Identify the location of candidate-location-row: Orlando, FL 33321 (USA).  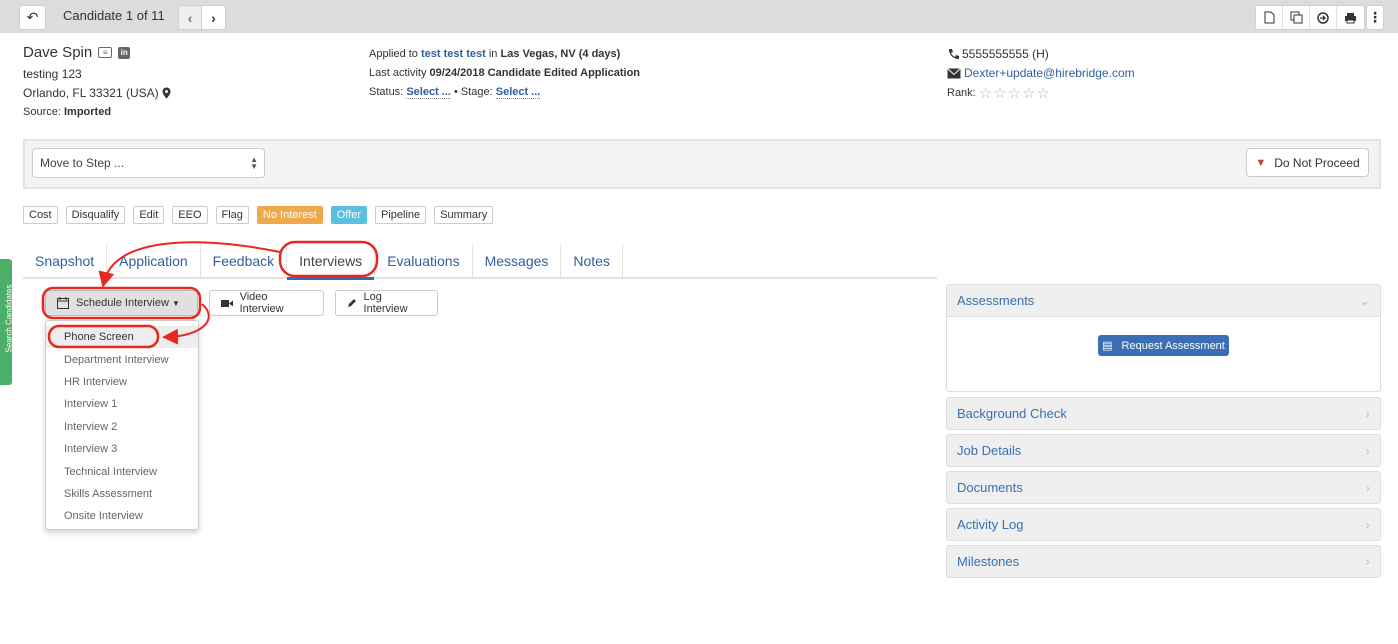
(97, 93).